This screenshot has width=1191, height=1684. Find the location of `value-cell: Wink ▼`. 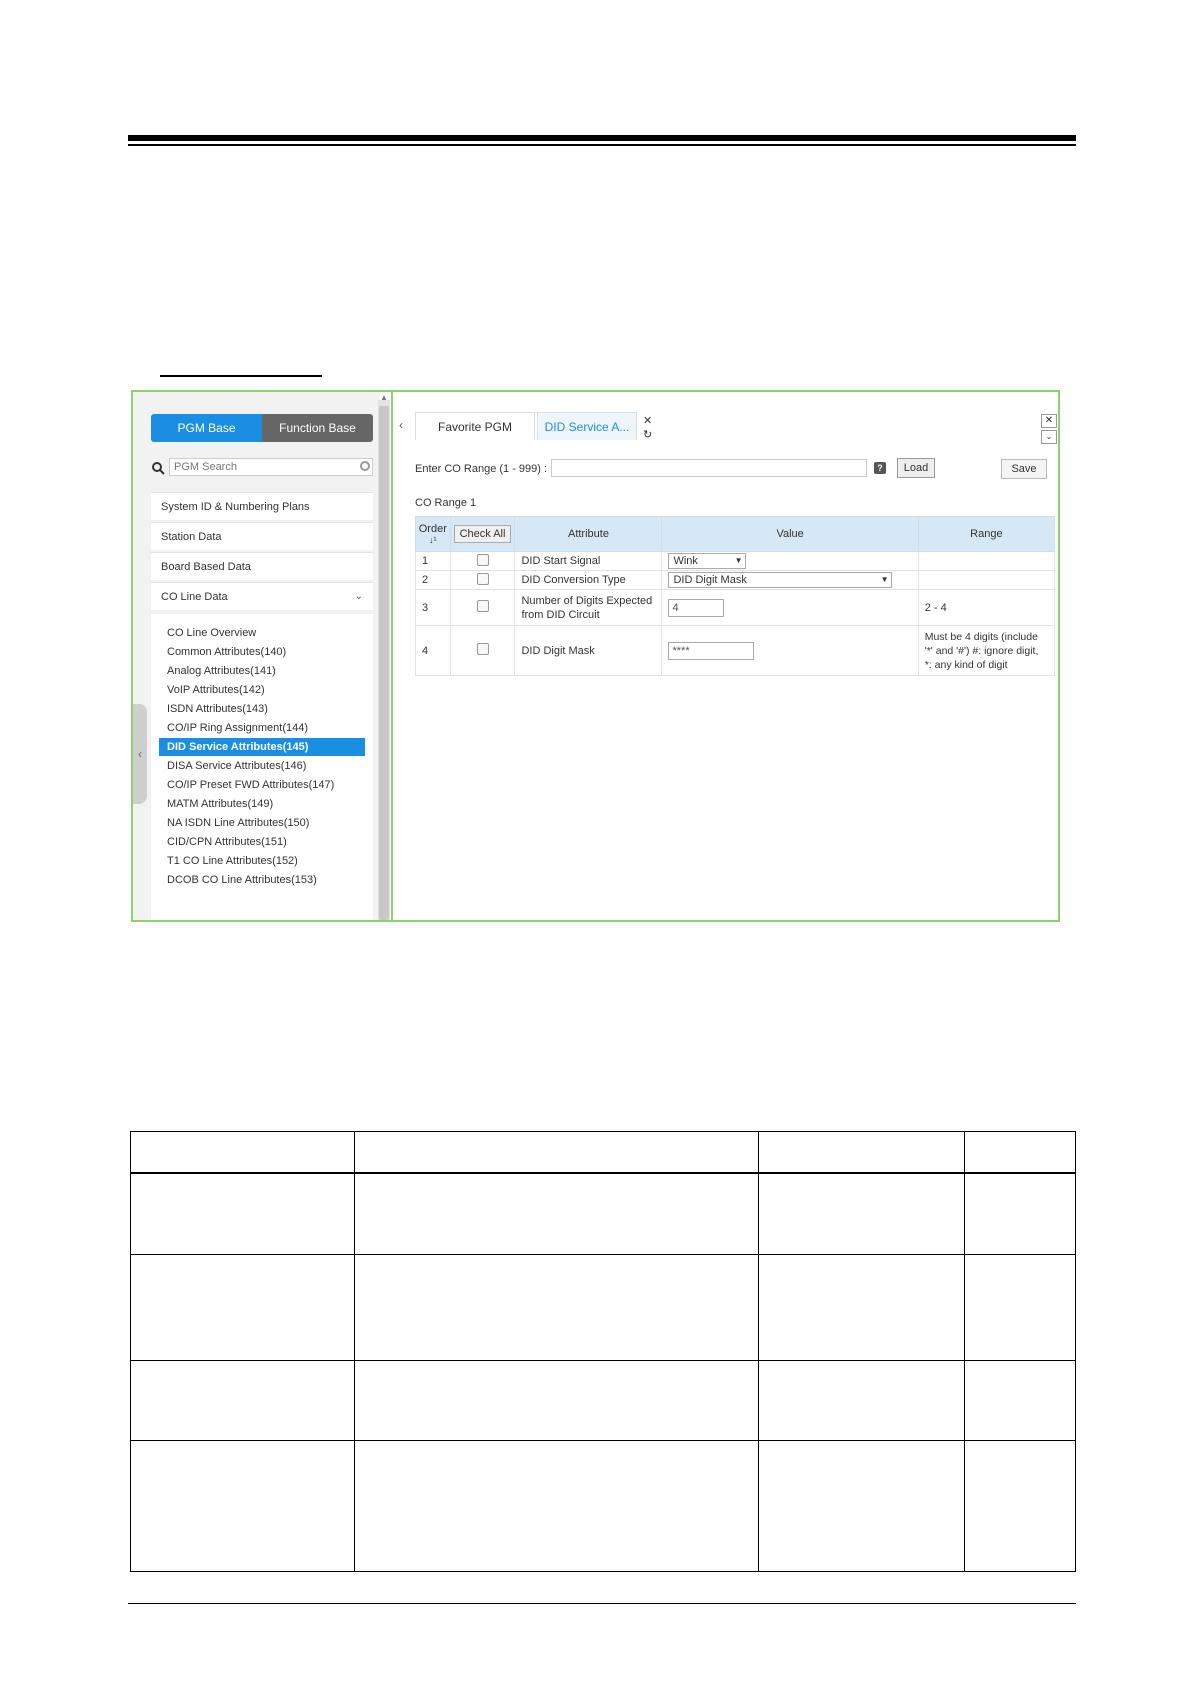

value-cell: Wink ▼ is located at coordinates (790, 561).